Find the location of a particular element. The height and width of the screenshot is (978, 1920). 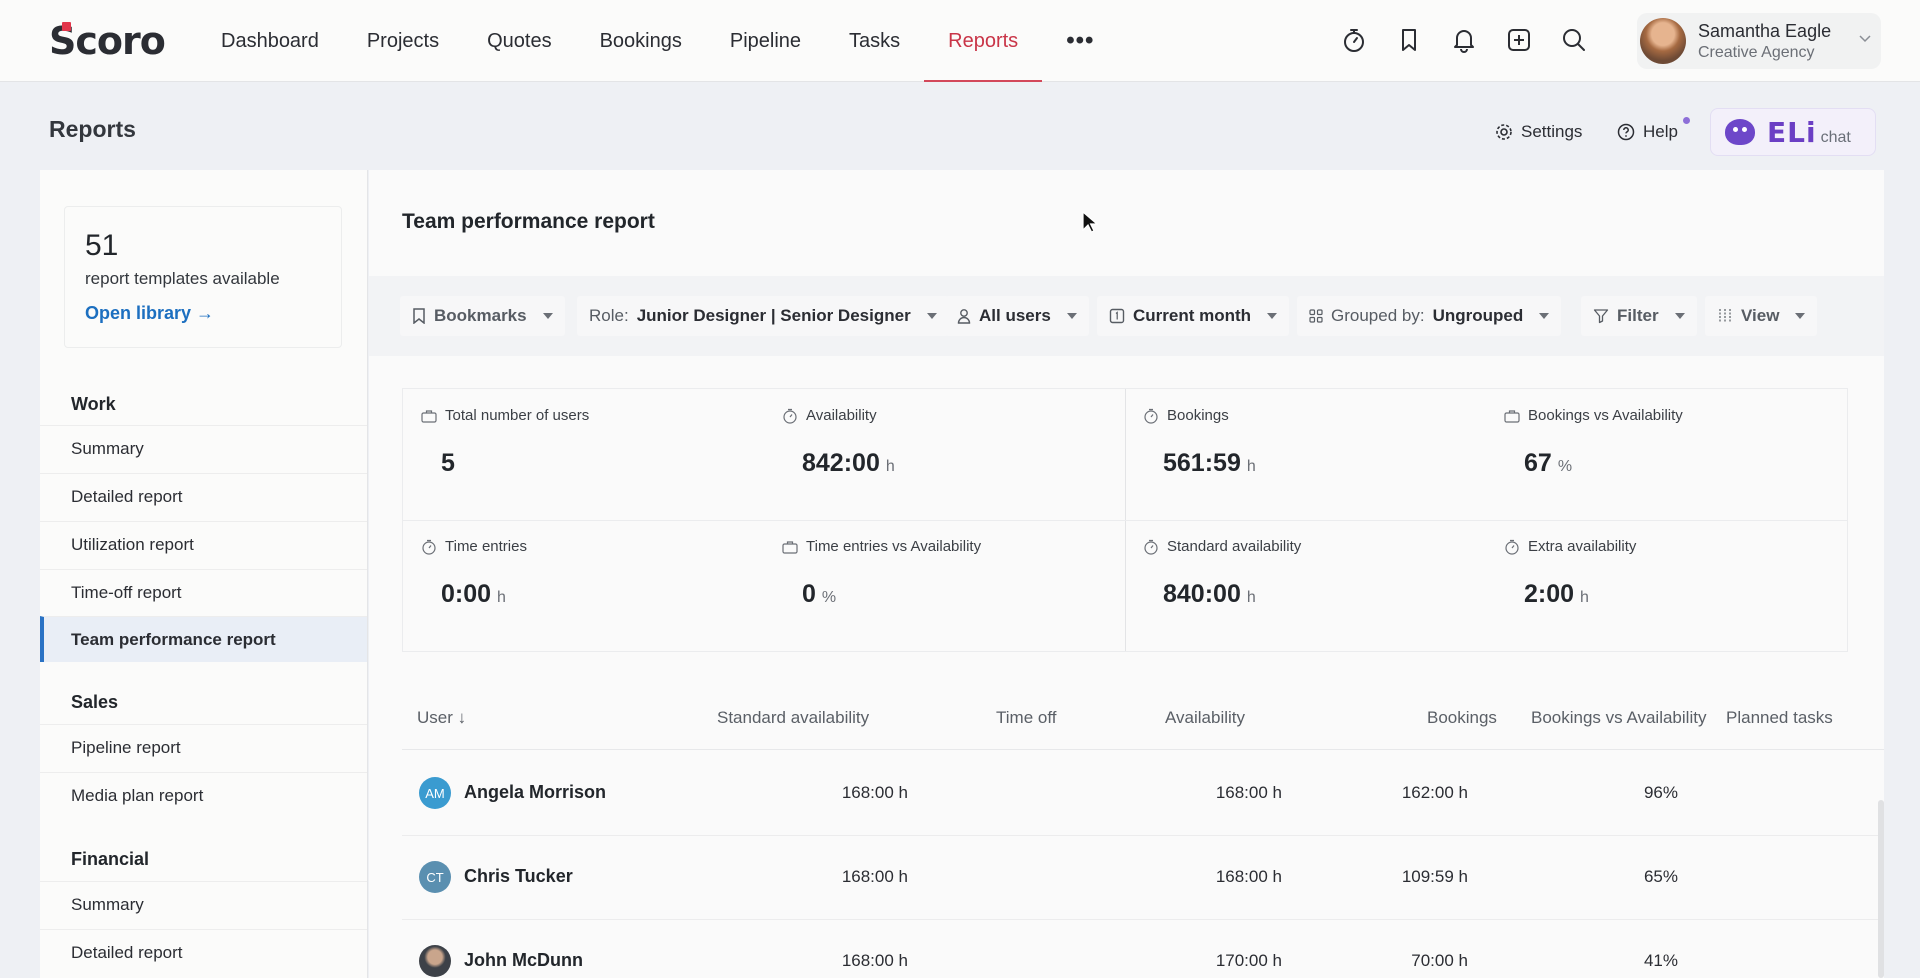

stat-value: 2:00 is located at coordinates (1549, 594).